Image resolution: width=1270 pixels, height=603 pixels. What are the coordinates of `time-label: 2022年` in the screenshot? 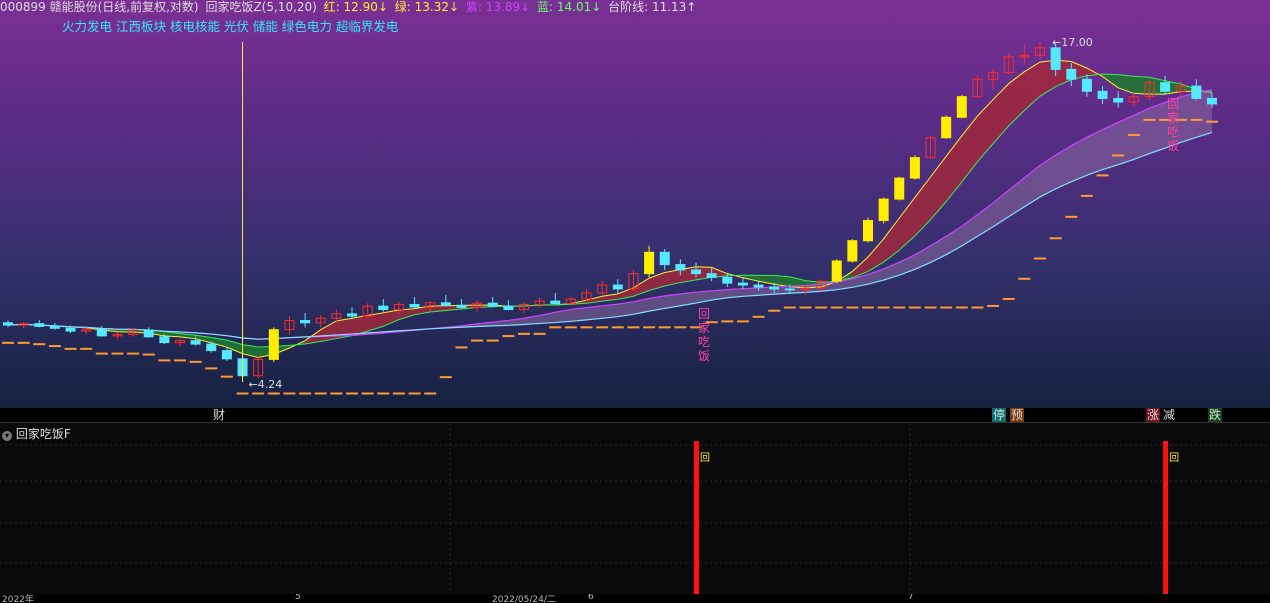 It's located at (18, 599).